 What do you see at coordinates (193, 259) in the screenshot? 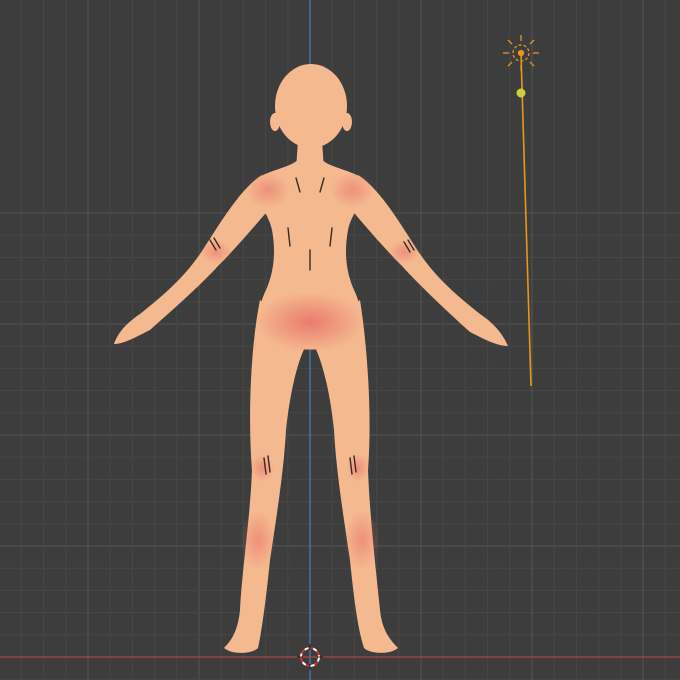
I see `left-arm` at bounding box center [193, 259].